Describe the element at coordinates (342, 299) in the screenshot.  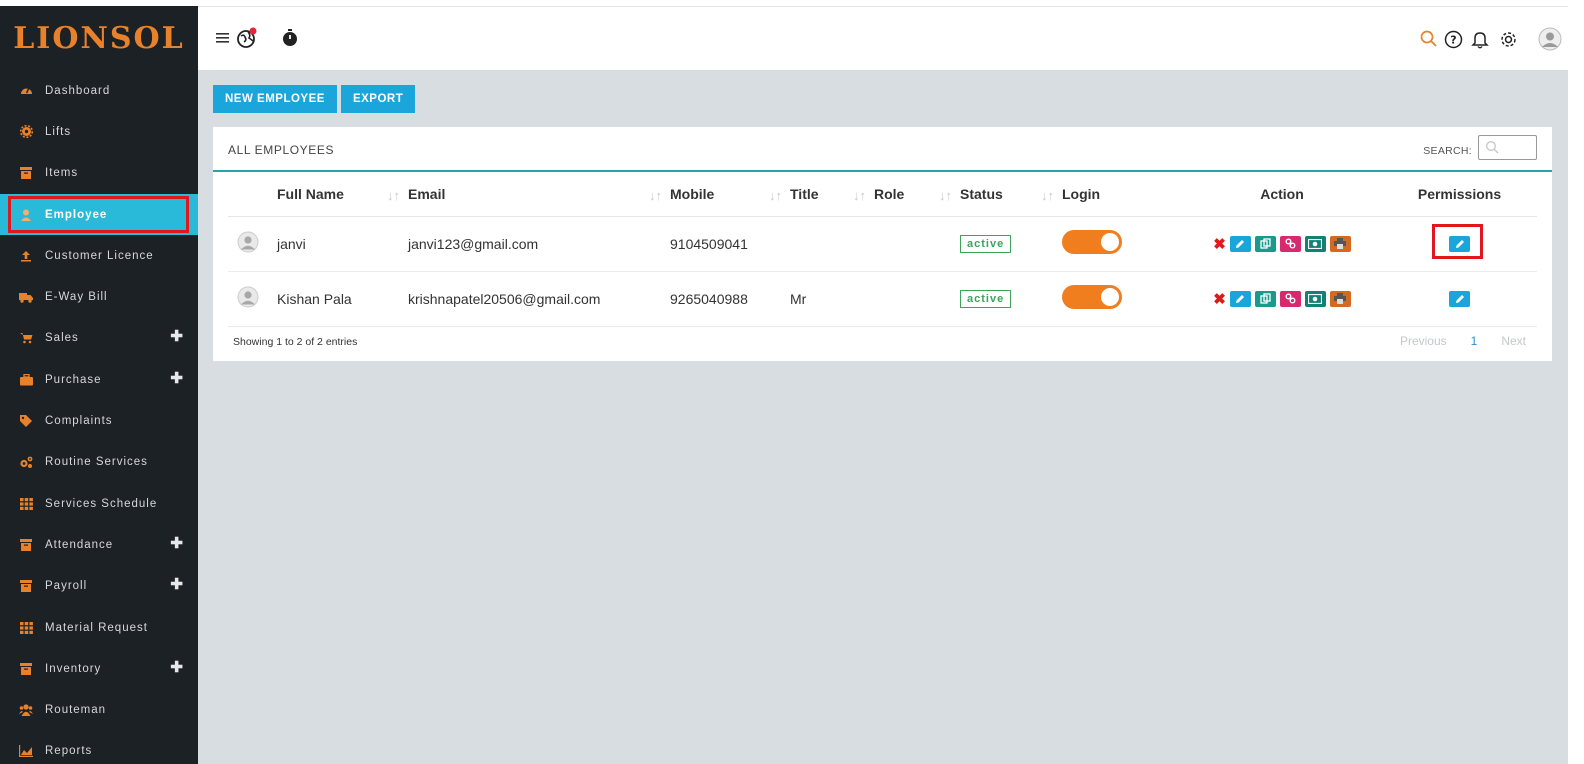
I see `cell-full-name: Kishan Pala` at that location.